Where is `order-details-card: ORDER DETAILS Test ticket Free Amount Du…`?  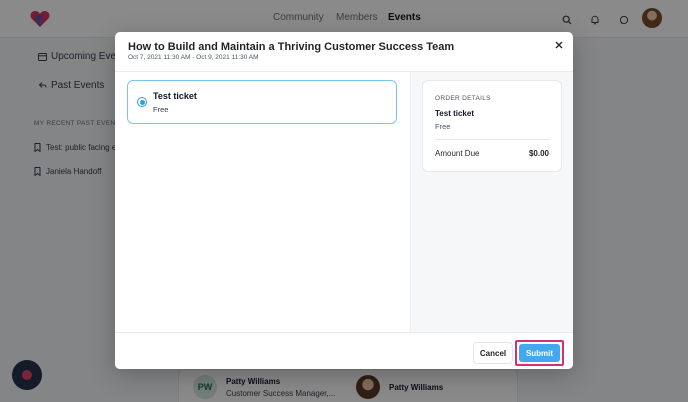 order-details-card: ORDER DETAILS Test ticket Free Amount Du… is located at coordinates (492, 126).